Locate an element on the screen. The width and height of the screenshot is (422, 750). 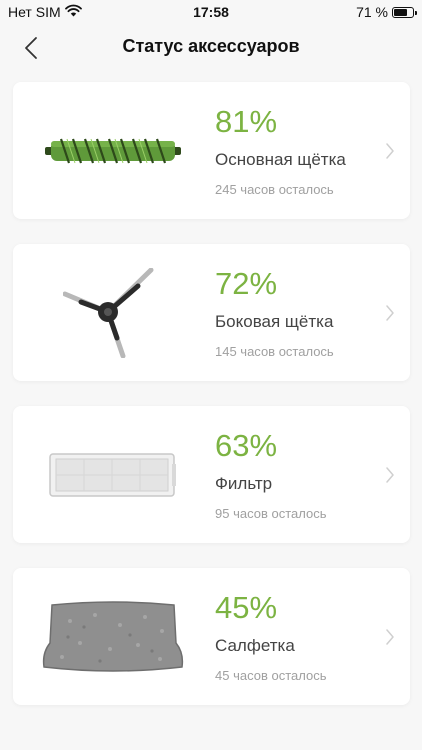
accessory-name: Фильтр is located at coordinates (244, 483).